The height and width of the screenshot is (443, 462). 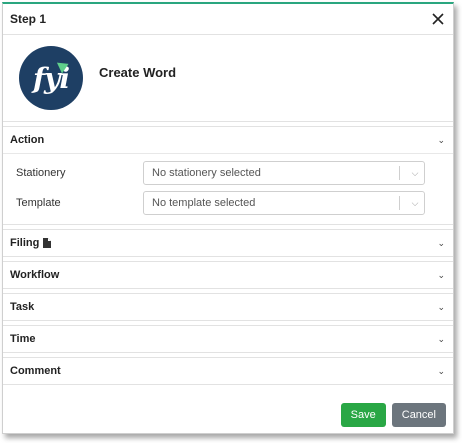 I want to click on dialog-title: Step 1, so click(x=28, y=19).